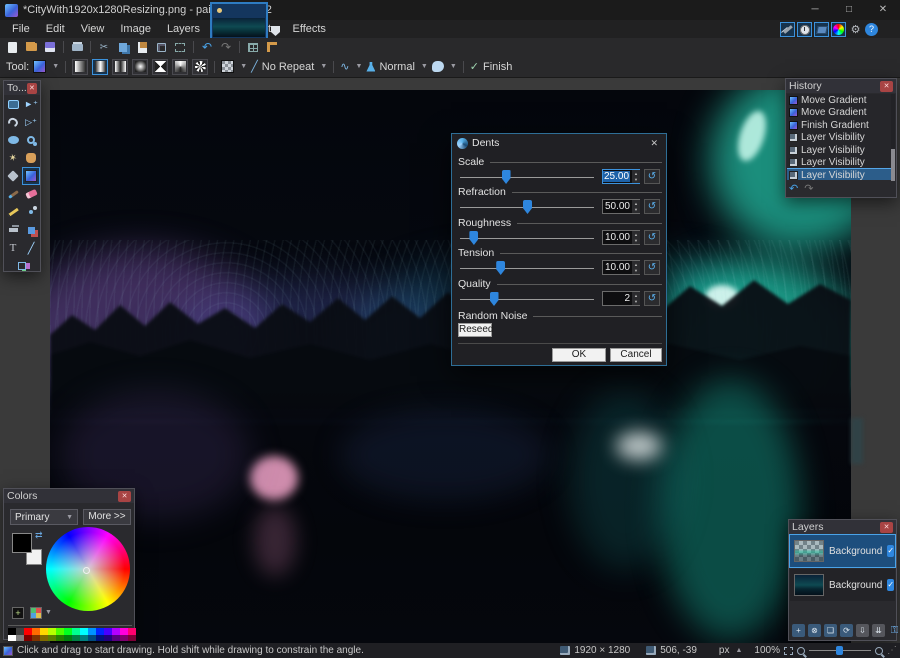 The width and height of the screenshot is (900, 658). I want to click on delete-layer-icon: ⊗, so click(814, 630).